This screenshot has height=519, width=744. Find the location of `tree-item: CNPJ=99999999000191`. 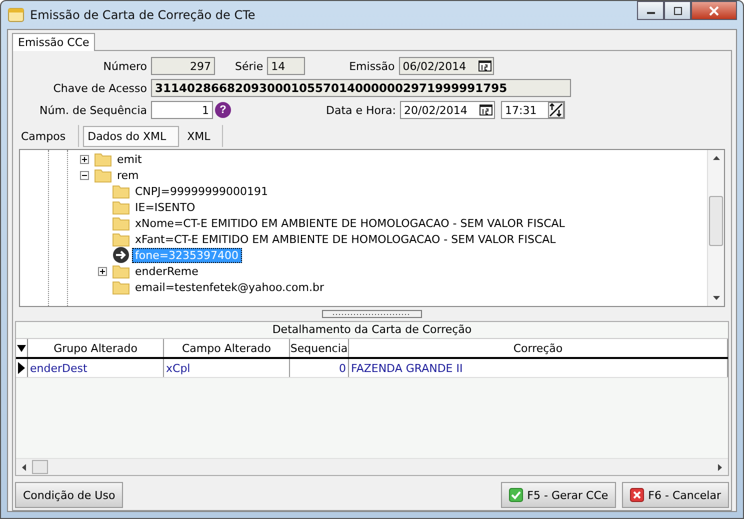

tree-item: CNPJ=99999999000191 is located at coordinates (201, 191).